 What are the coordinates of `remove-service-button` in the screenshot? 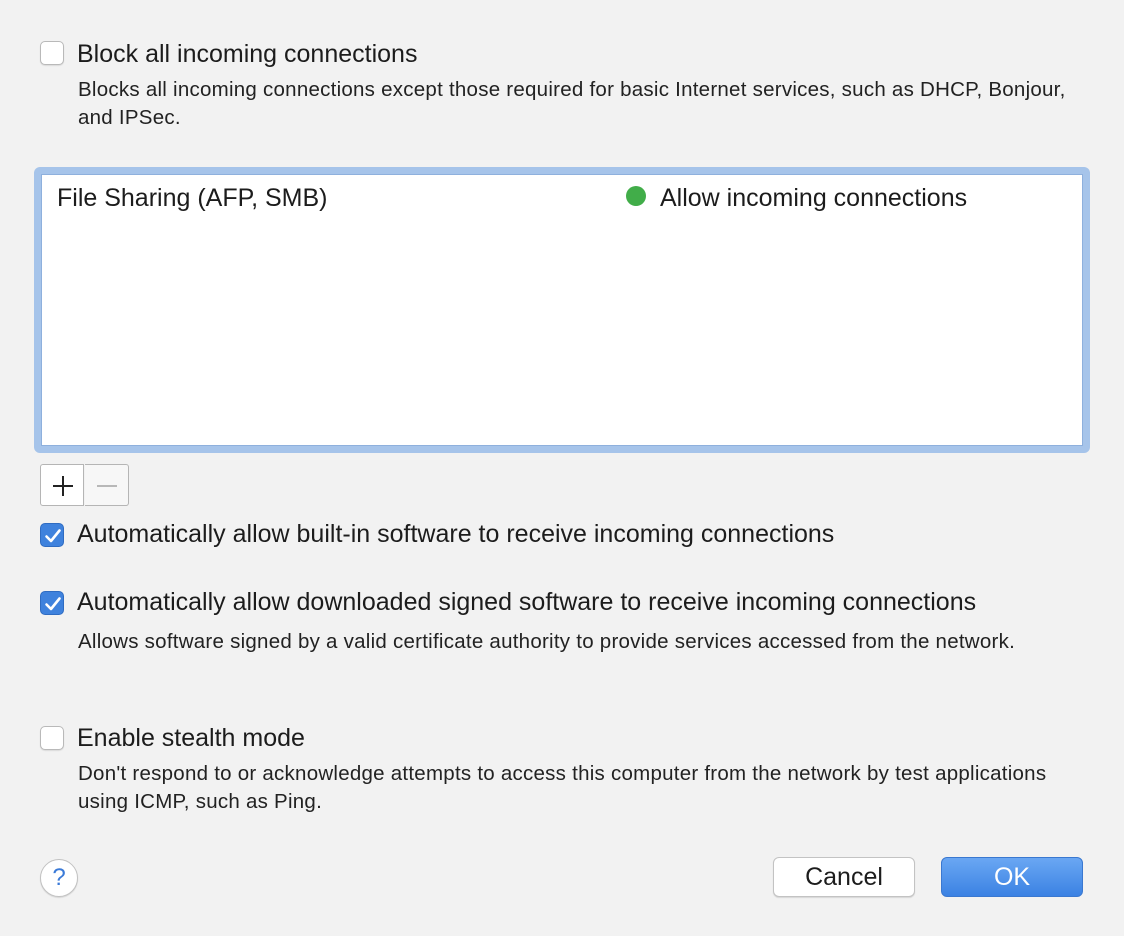 It's located at (107, 485).